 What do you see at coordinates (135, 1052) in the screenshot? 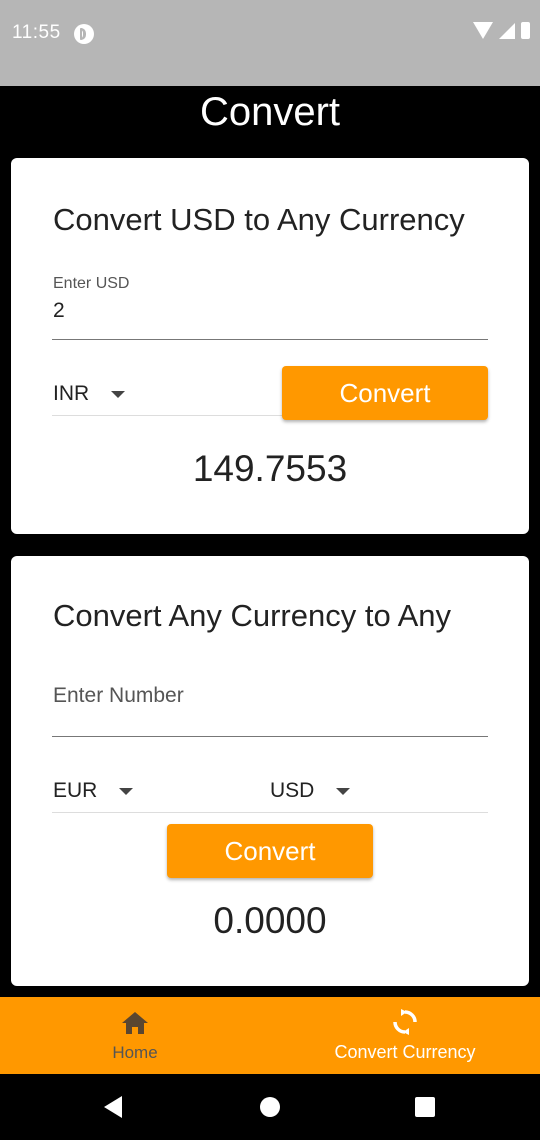
I see `nav-home-label: Home` at bounding box center [135, 1052].